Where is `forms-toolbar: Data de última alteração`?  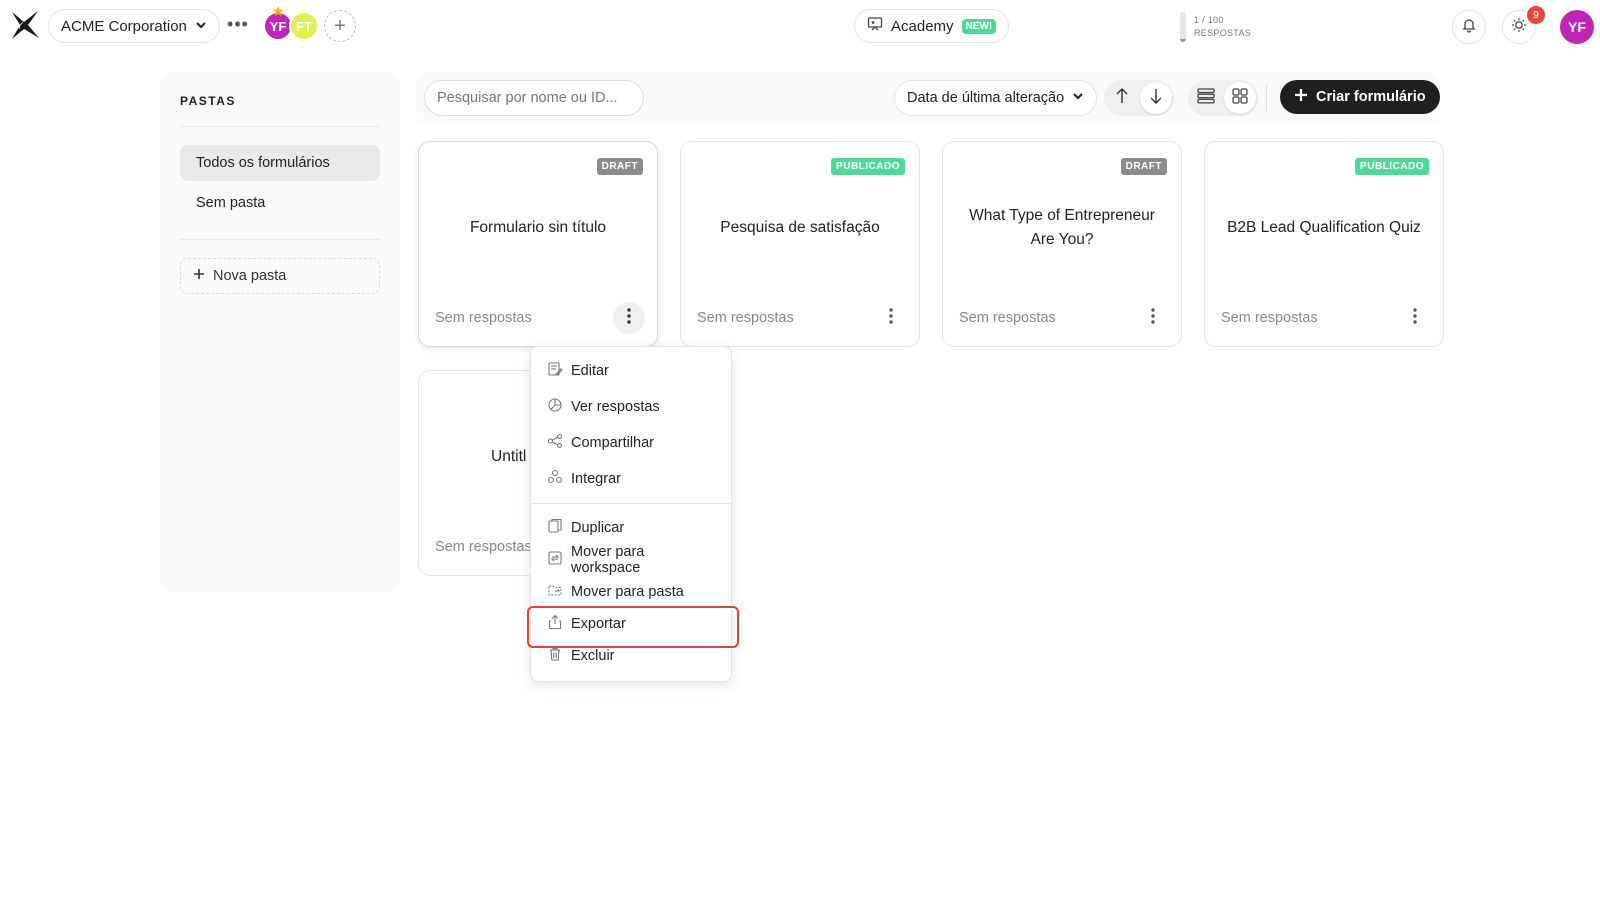 forms-toolbar: Data de última alteração is located at coordinates (928, 98).